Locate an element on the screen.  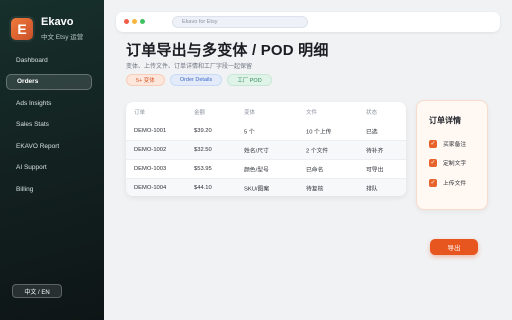
column-header-order: 订单 is located at coordinates (140, 113).